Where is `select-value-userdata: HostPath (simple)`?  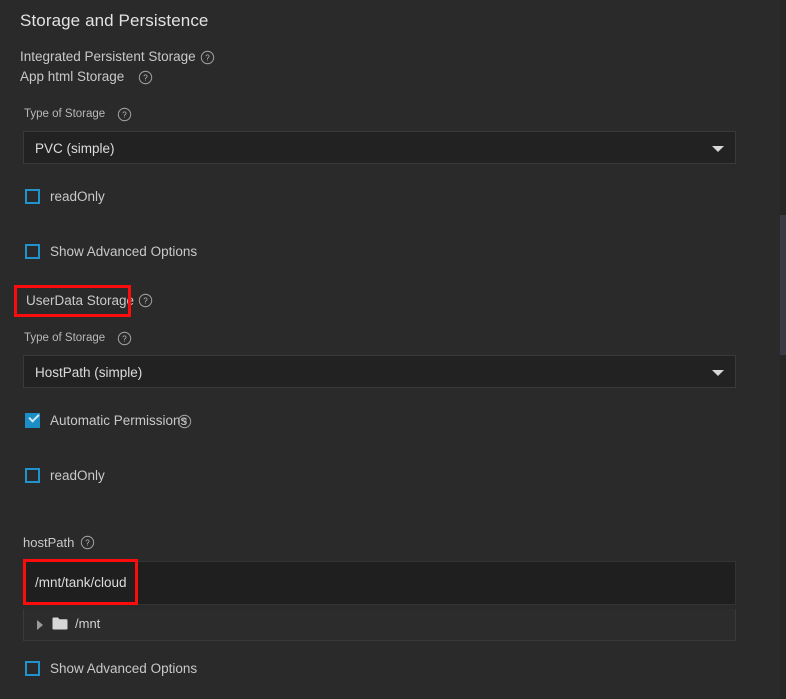 select-value-userdata: HostPath (simple) is located at coordinates (89, 372).